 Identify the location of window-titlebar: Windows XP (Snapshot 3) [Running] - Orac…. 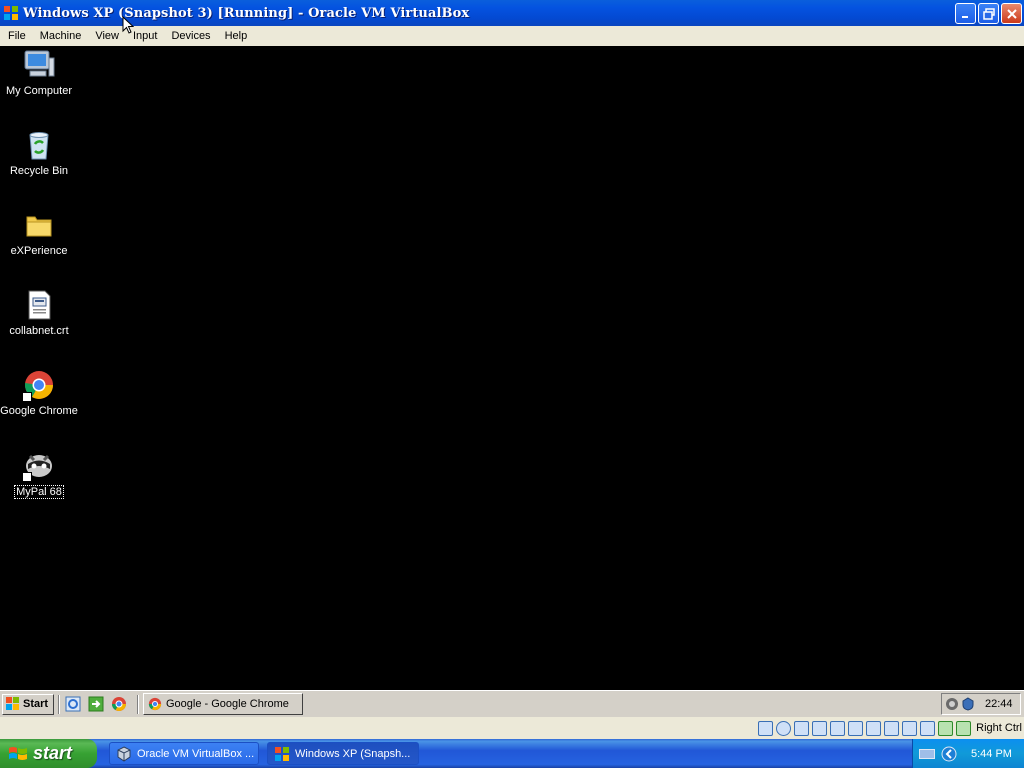
(512, 13).